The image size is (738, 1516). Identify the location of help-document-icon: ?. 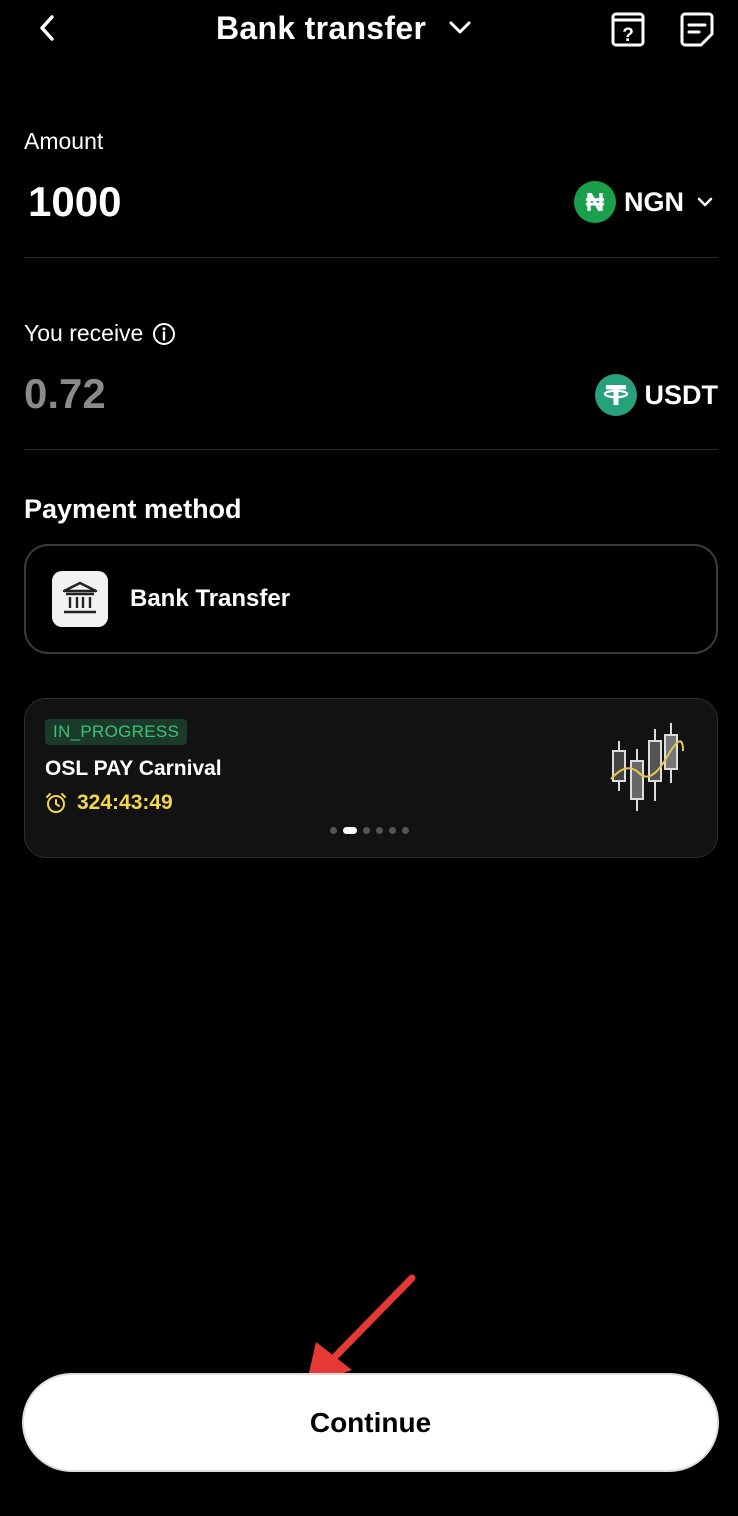
(628, 29).